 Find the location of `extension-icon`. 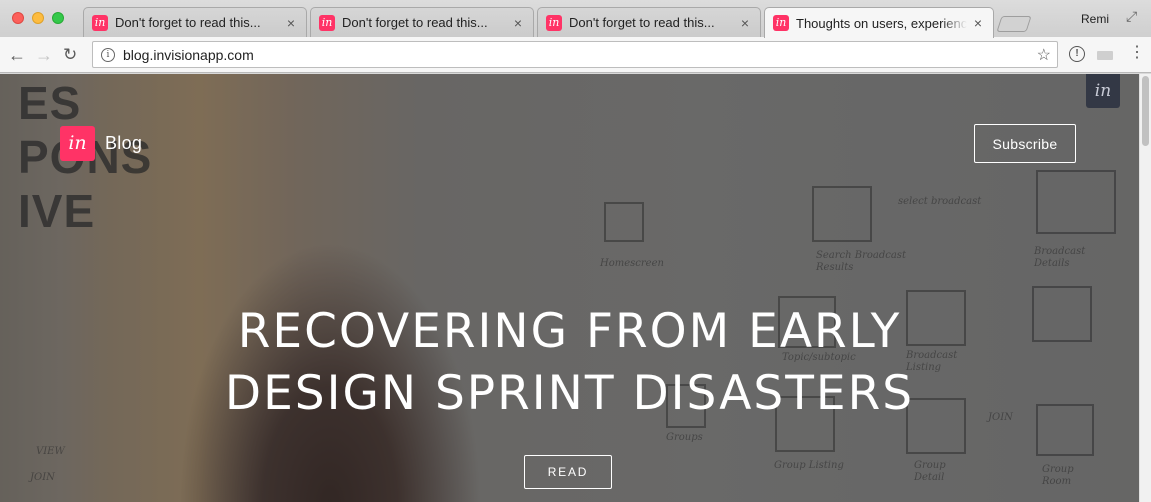

extension-icon is located at coordinates (1105, 55).